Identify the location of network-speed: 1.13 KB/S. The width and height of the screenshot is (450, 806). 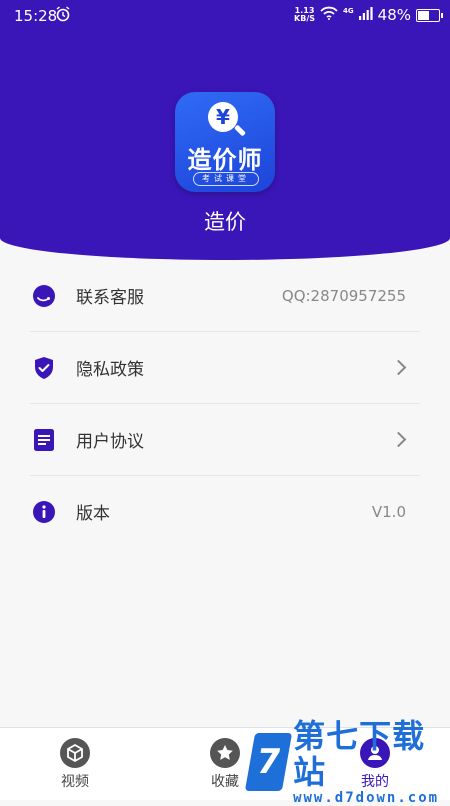
(305, 14).